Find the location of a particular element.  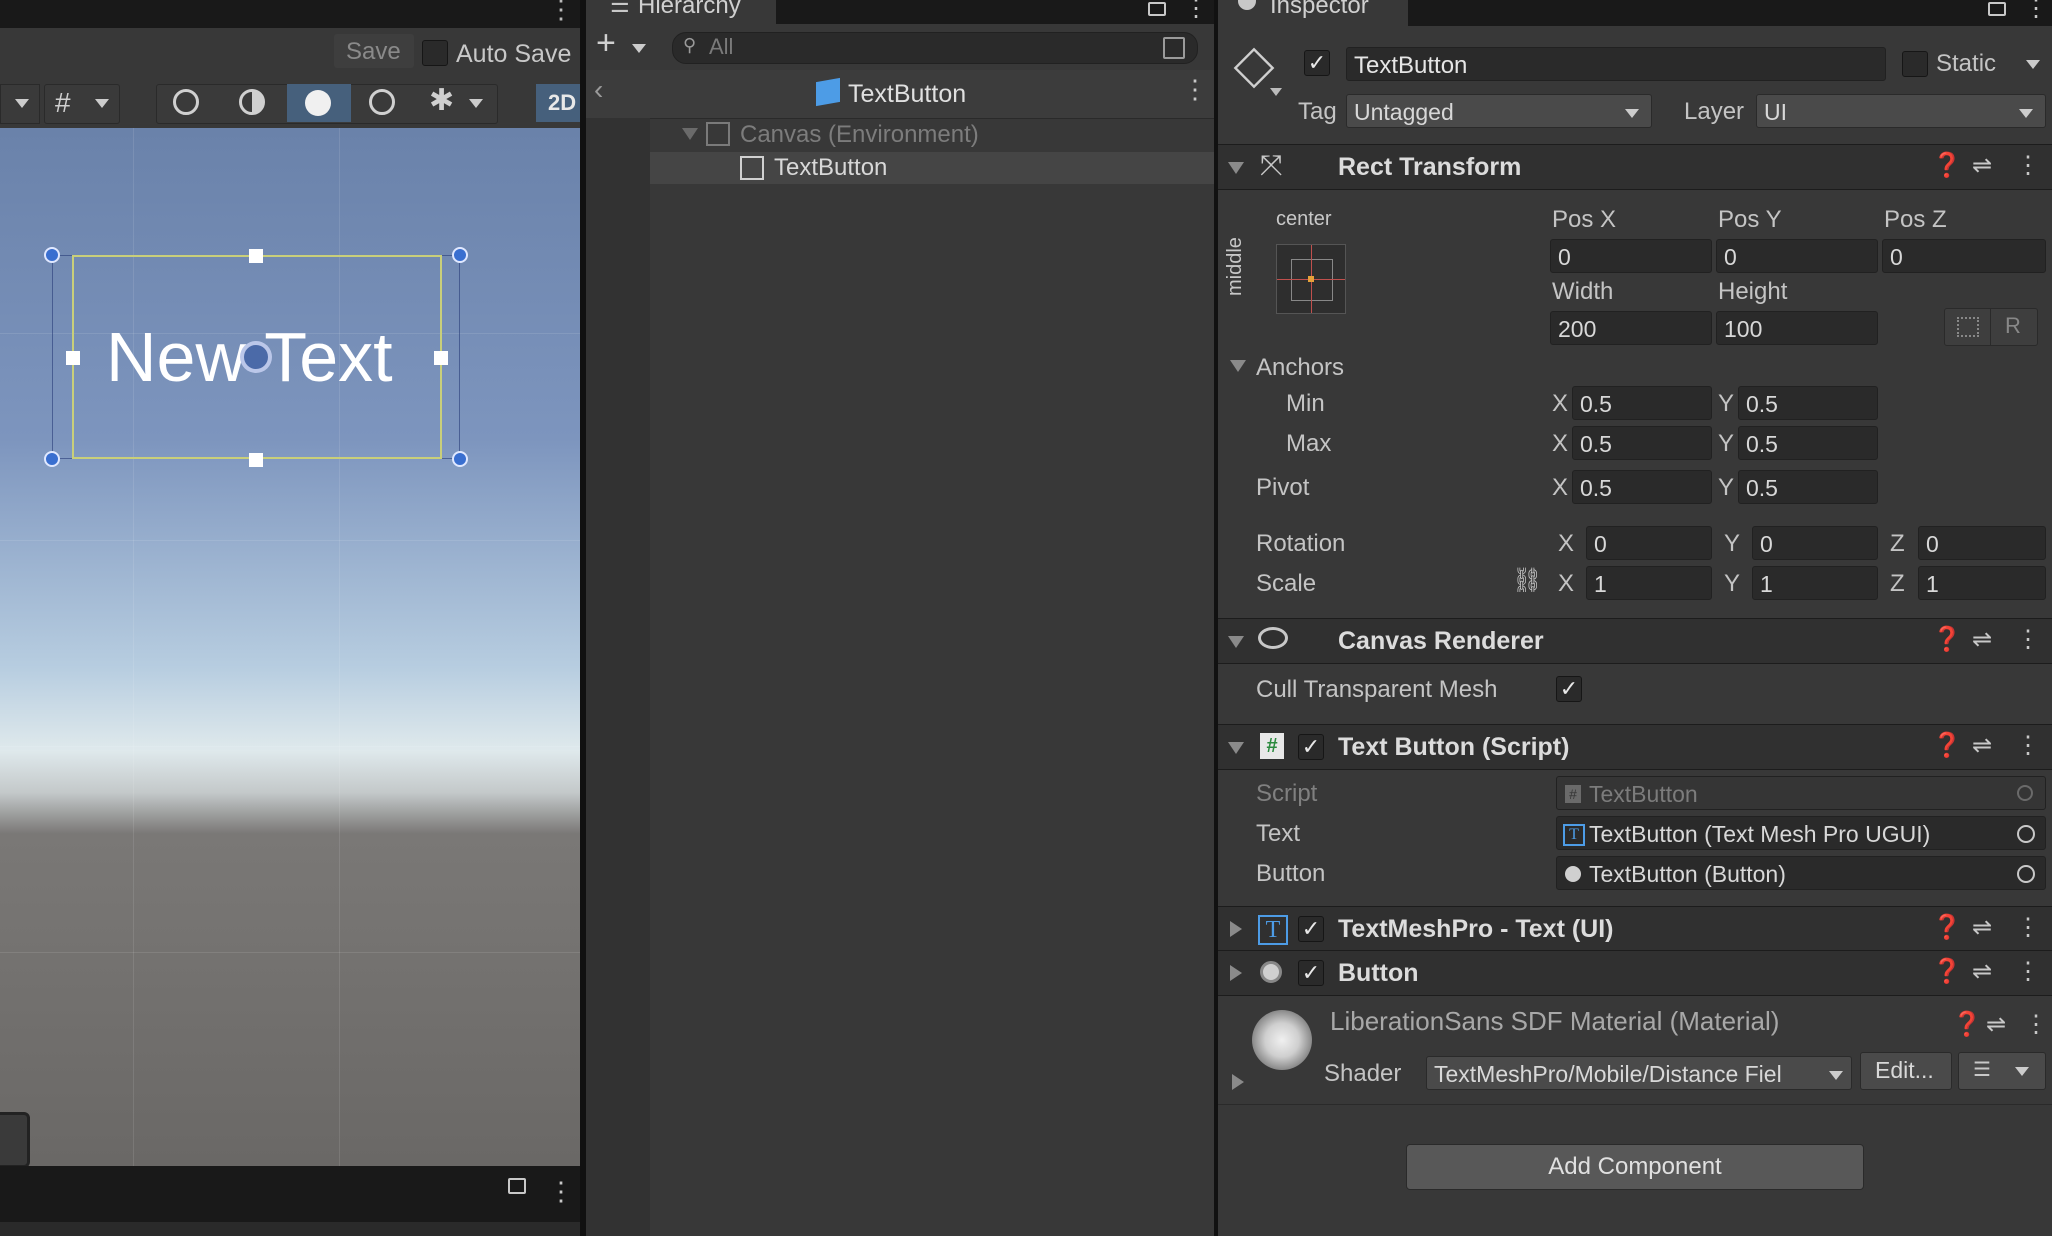

anchors-expand-icon is located at coordinates (1238, 366).